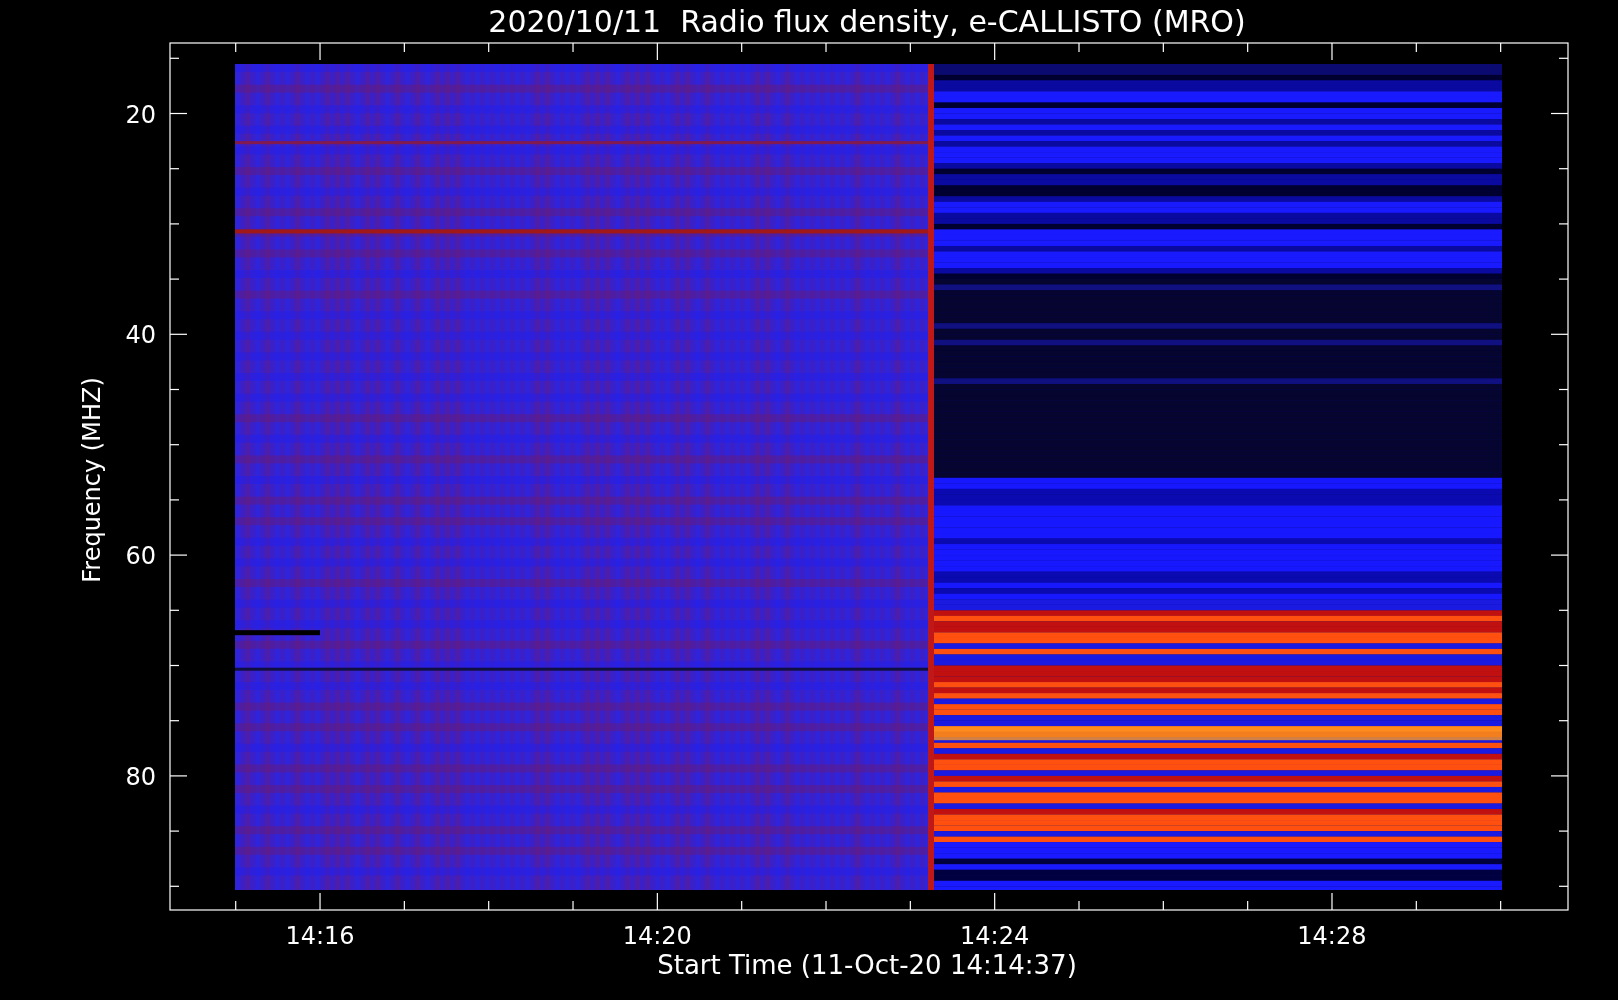  Describe the element at coordinates (140, 776) in the screenshot. I see `tick-label: 80` at that location.